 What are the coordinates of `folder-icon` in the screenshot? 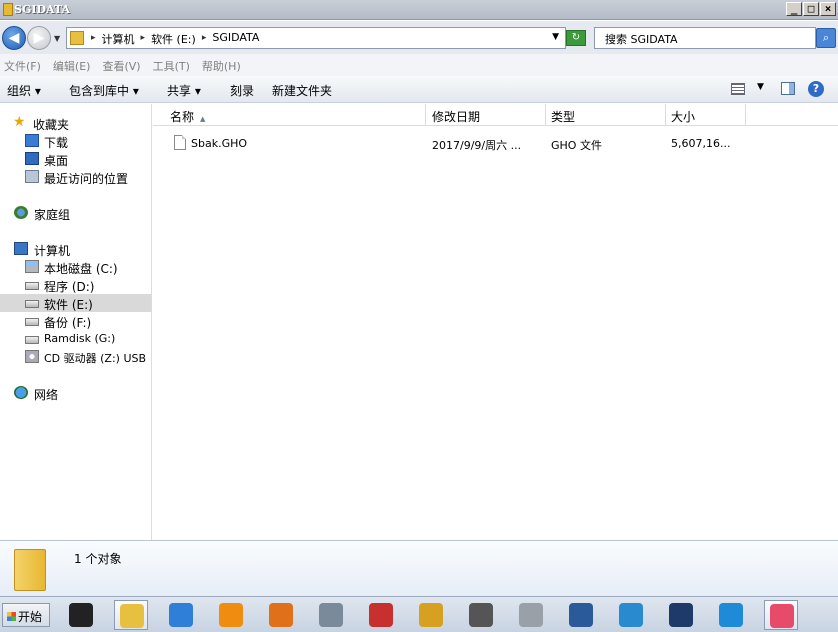 It's located at (77, 38).